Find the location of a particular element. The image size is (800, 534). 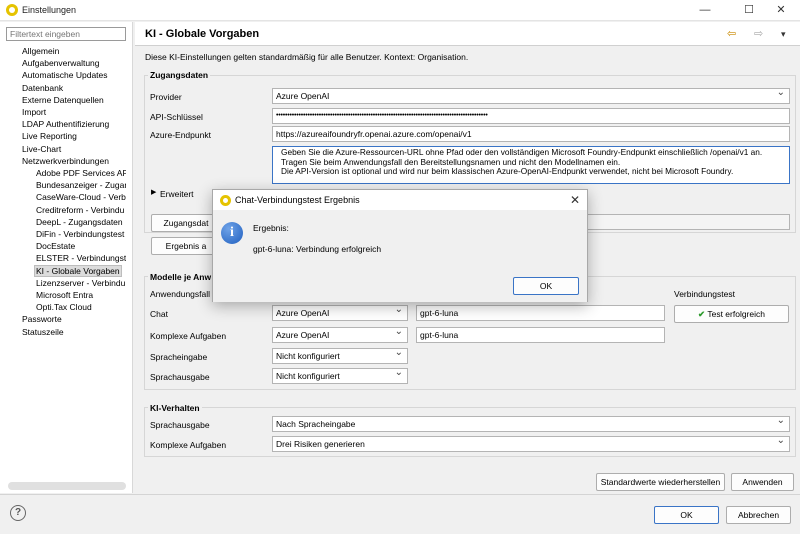

api-key-label: API-Schlüssel is located at coordinates (176, 117).